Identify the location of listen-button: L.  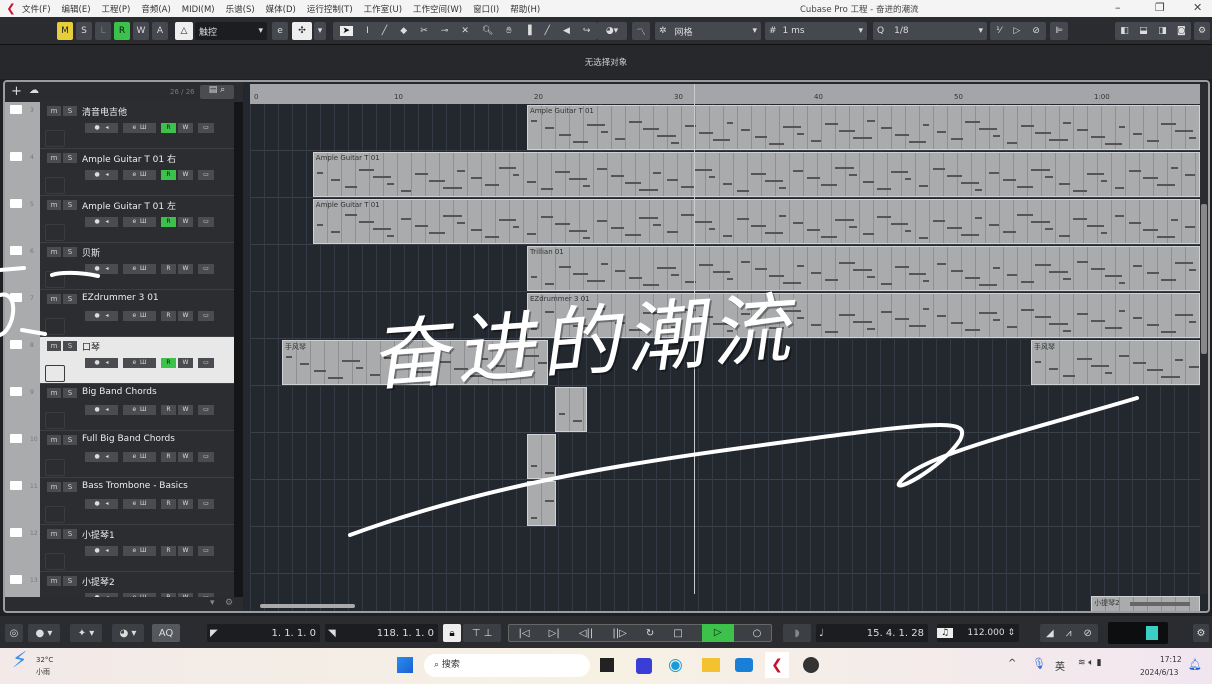
(103, 31).